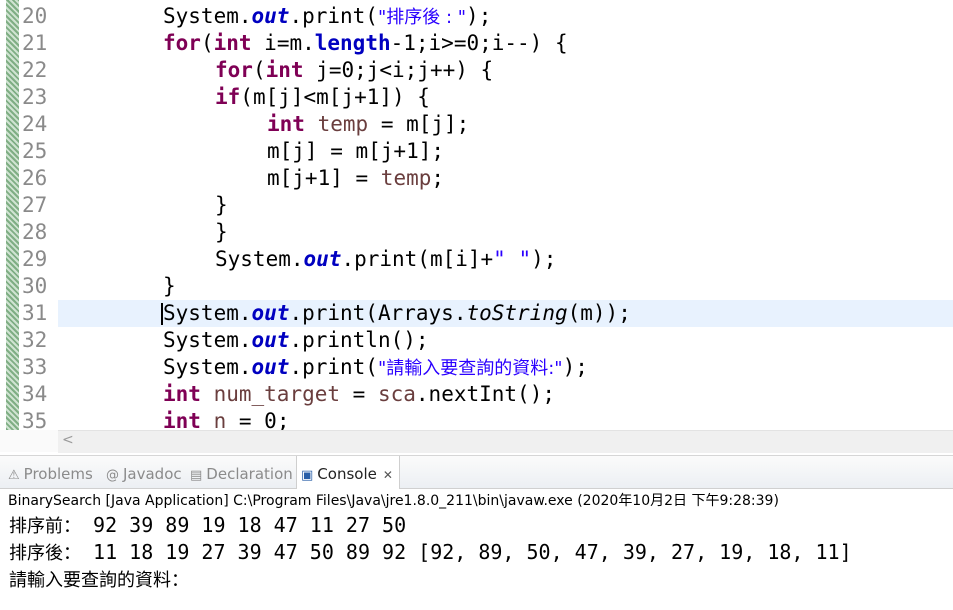 Image resolution: width=953 pixels, height=610 pixels. I want to click on code-token: =, so click(359, 394).